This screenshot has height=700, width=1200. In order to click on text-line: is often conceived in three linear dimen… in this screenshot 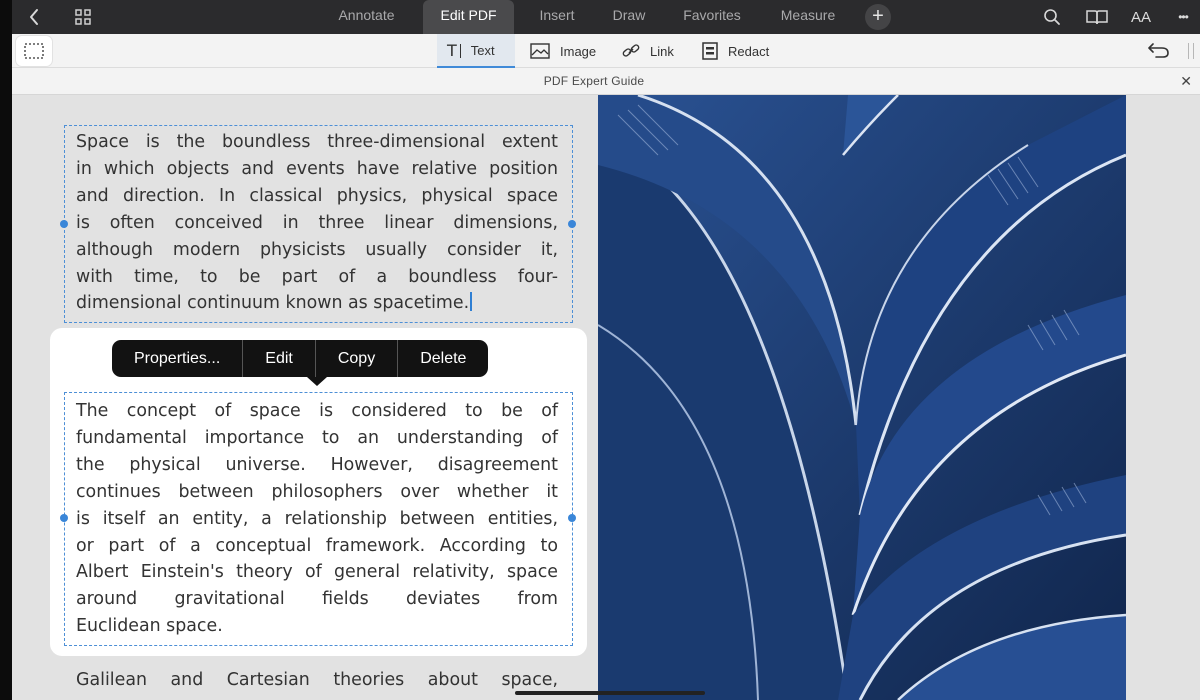, I will do `click(317, 222)`.